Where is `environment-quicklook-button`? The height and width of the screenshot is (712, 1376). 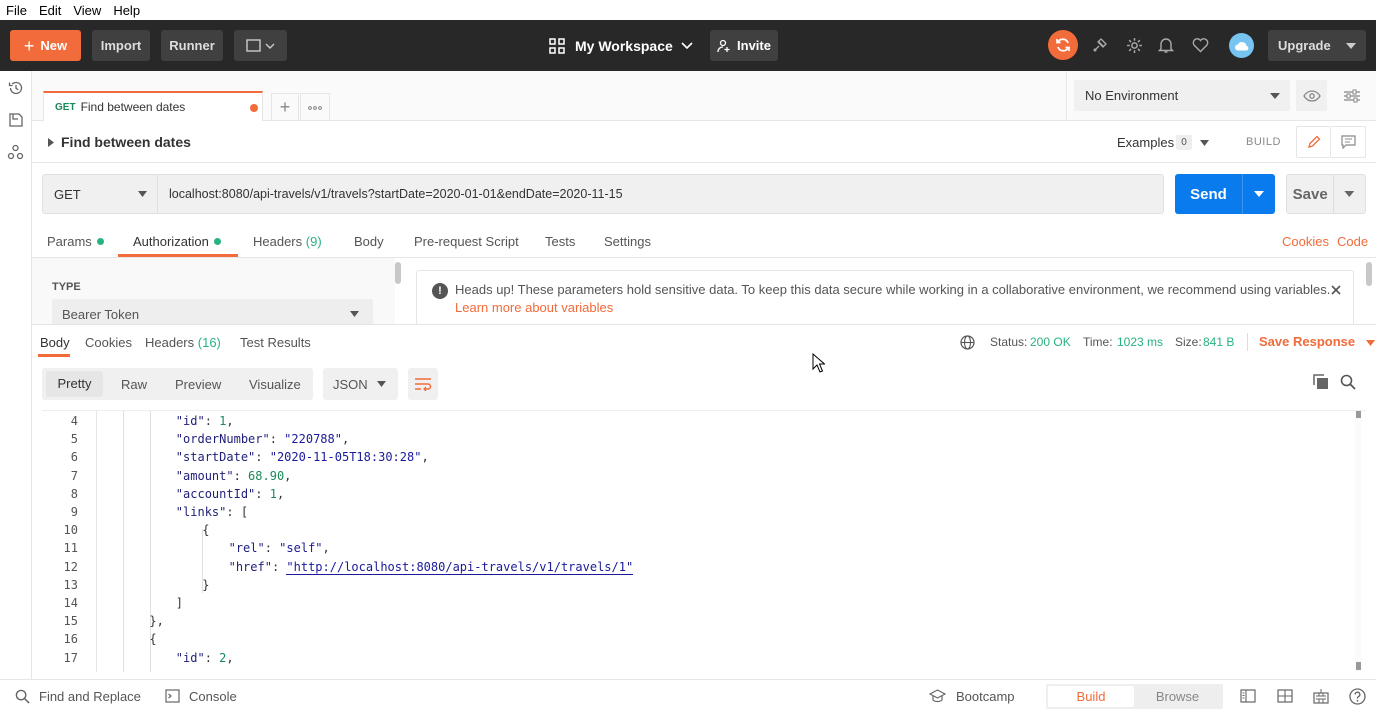 environment-quicklook-button is located at coordinates (1311, 95).